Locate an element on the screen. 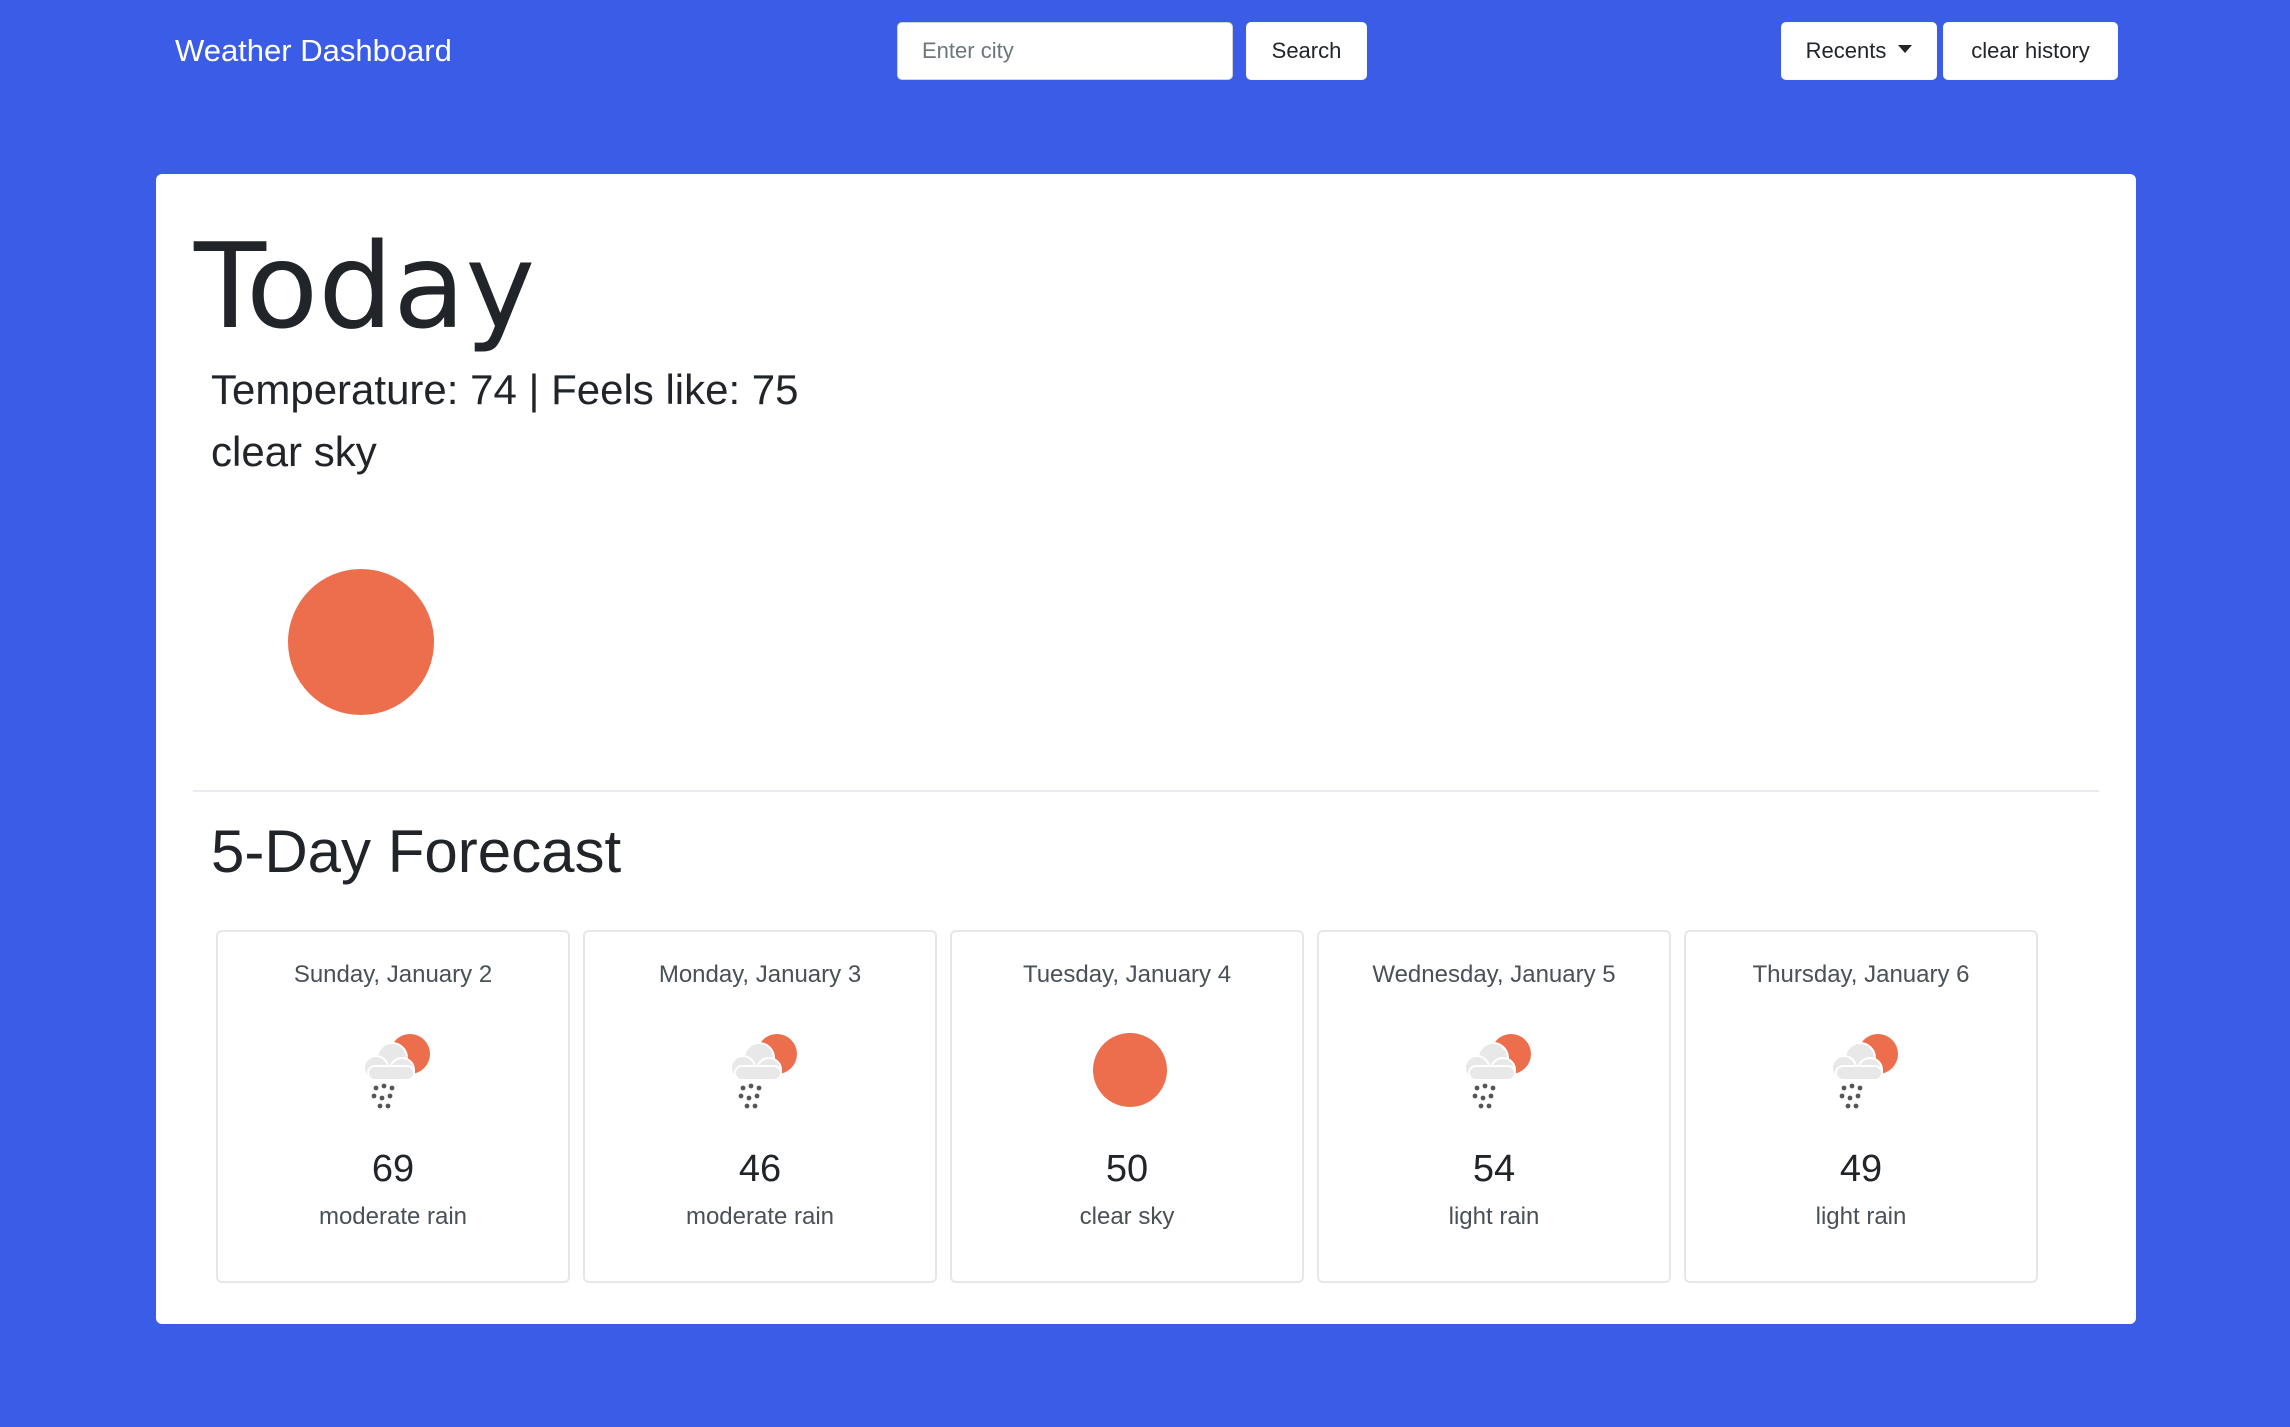  forecast-title: 5-Day Forecast is located at coordinates (416, 851).